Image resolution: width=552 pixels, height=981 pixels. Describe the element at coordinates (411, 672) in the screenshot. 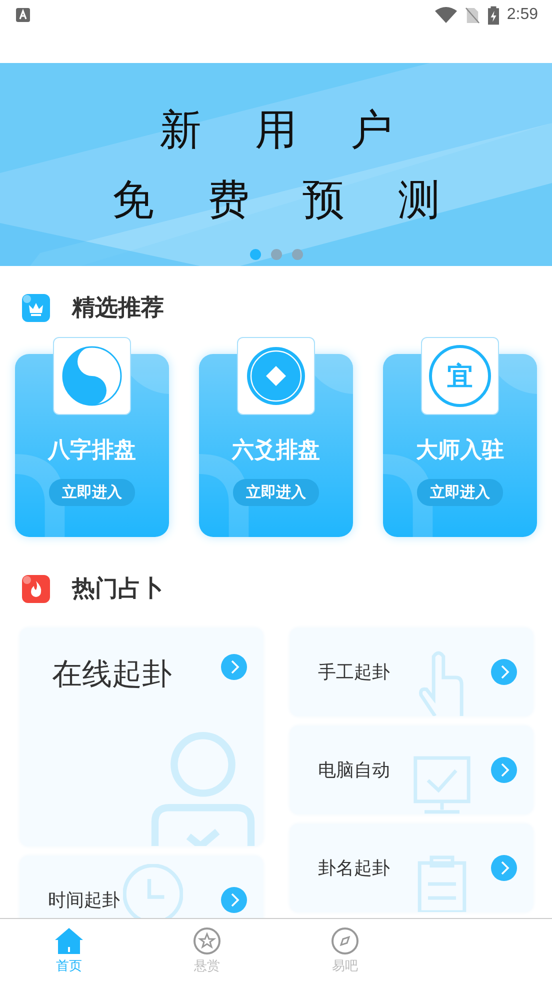

I see `divination-card: 手工起卦` at that location.